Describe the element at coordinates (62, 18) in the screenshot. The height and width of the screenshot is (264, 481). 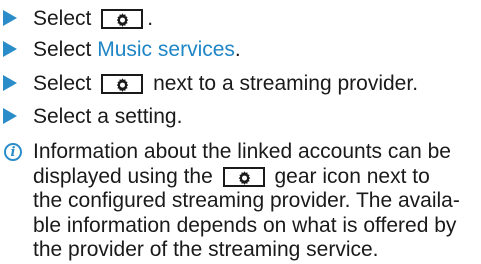
I see `step-1-text-before: Select` at that location.